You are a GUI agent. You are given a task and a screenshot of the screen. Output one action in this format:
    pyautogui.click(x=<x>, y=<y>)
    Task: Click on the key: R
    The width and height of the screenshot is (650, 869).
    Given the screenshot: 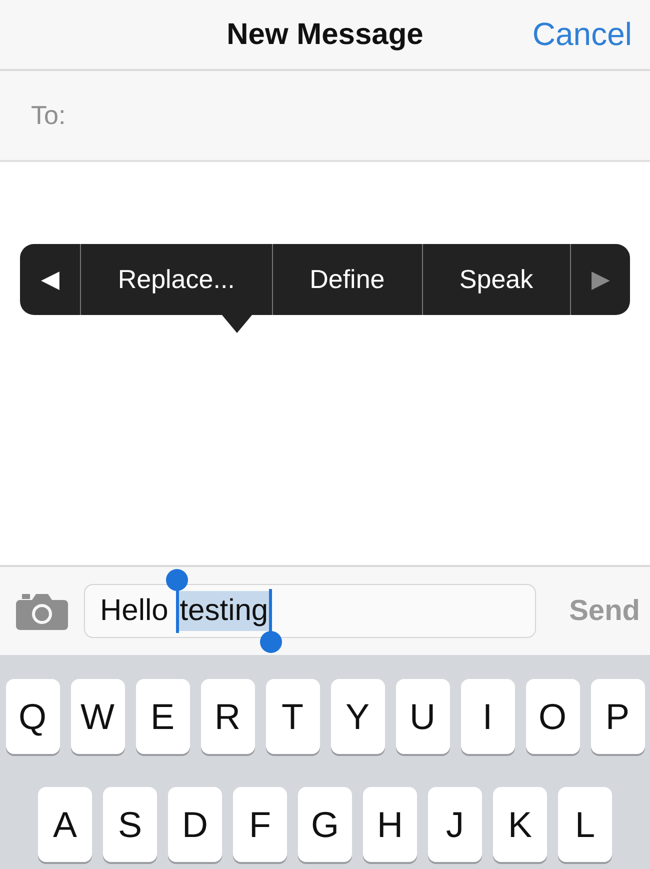 What is the action you would take?
    pyautogui.click(x=227, y=716)
    